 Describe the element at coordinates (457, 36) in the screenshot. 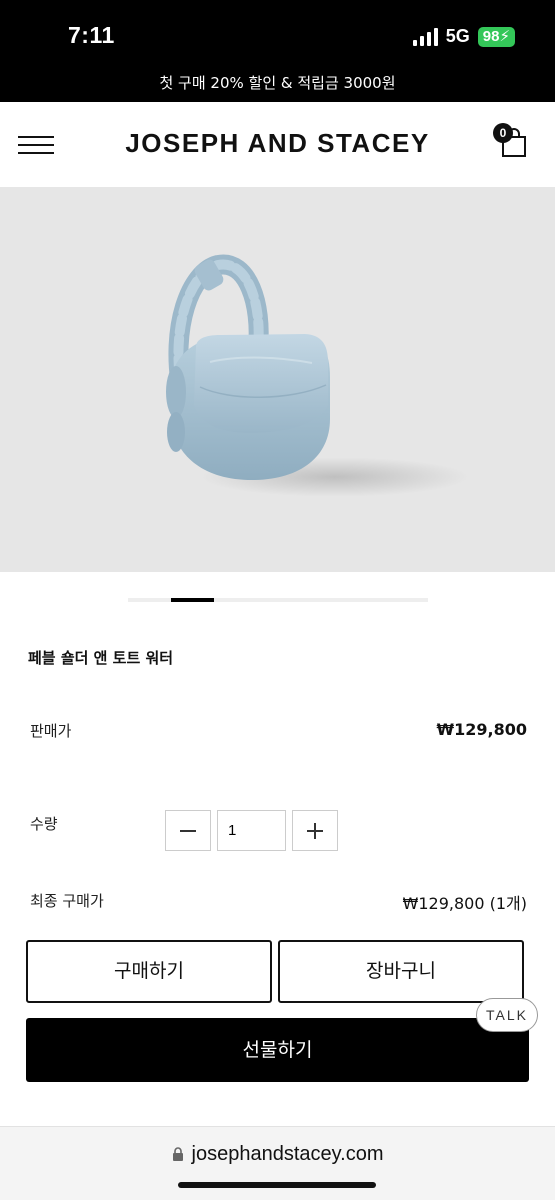

I see `network-type: 5G` at that location.